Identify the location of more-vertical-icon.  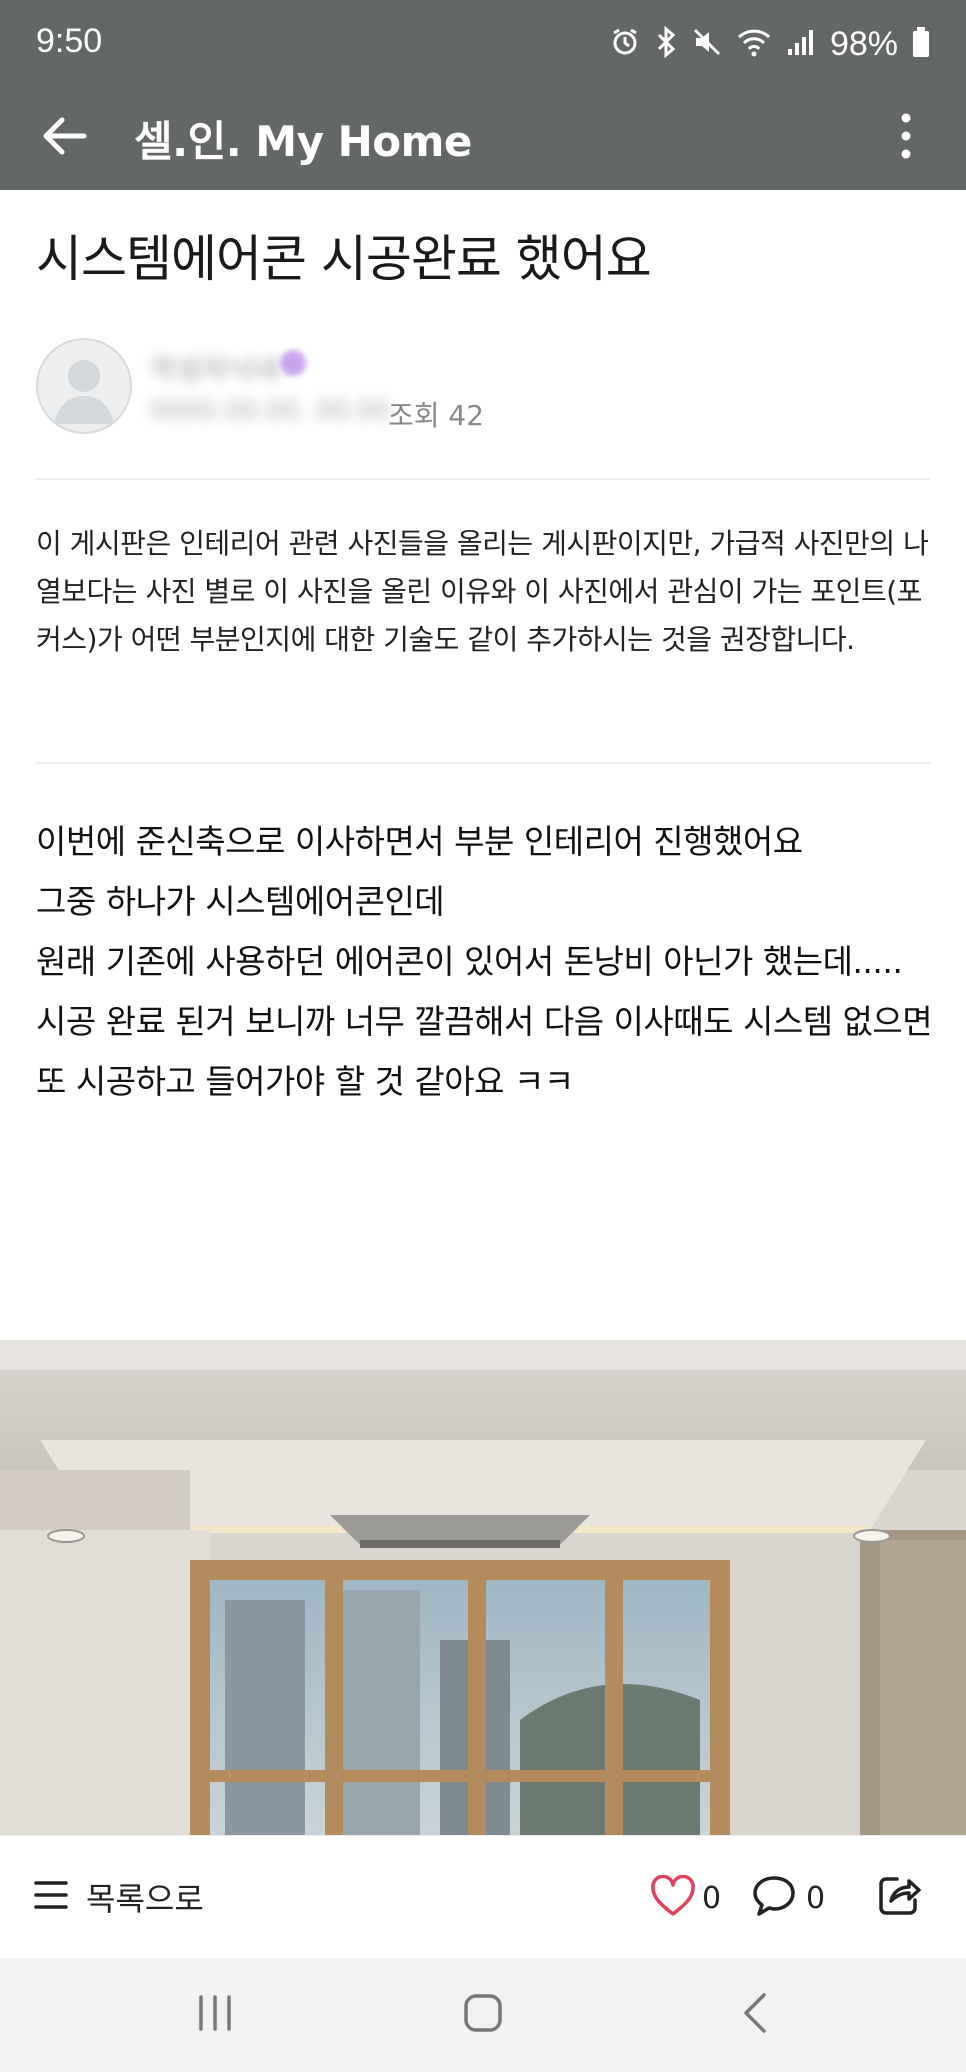
(906, 138).